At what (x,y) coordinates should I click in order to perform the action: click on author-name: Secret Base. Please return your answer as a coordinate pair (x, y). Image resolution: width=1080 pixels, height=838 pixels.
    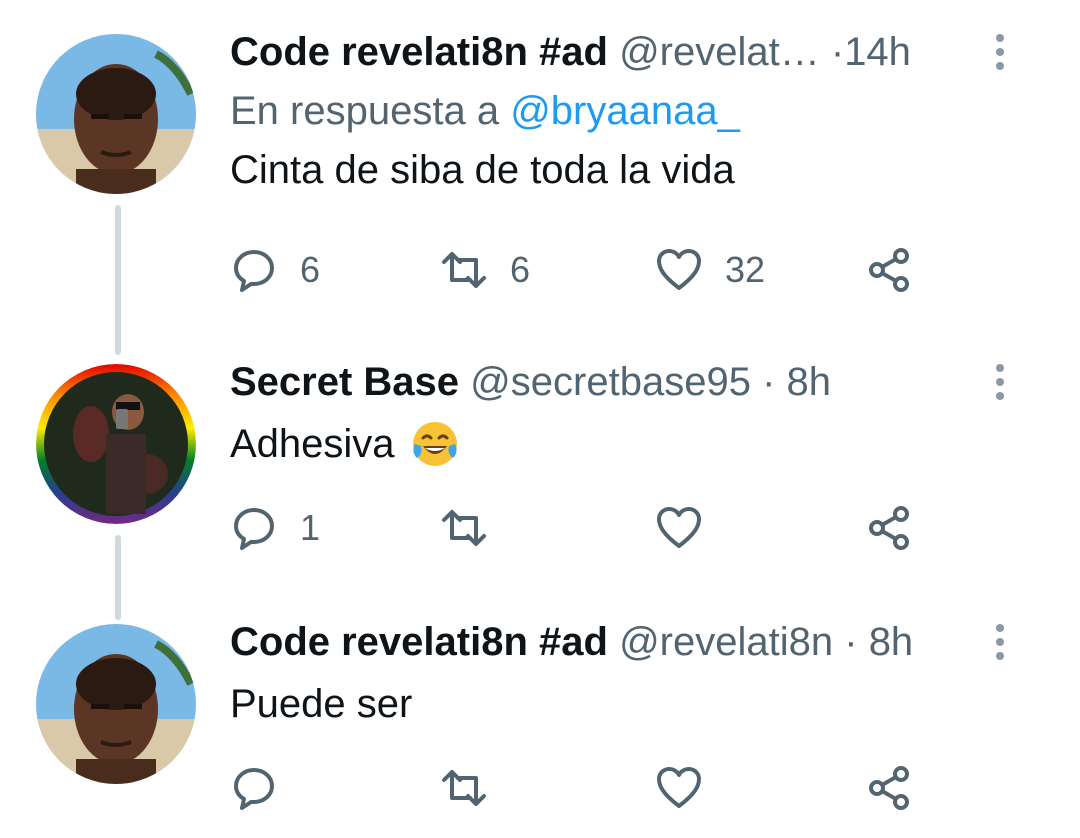
    Looking at the image, I should click on (344, 382).